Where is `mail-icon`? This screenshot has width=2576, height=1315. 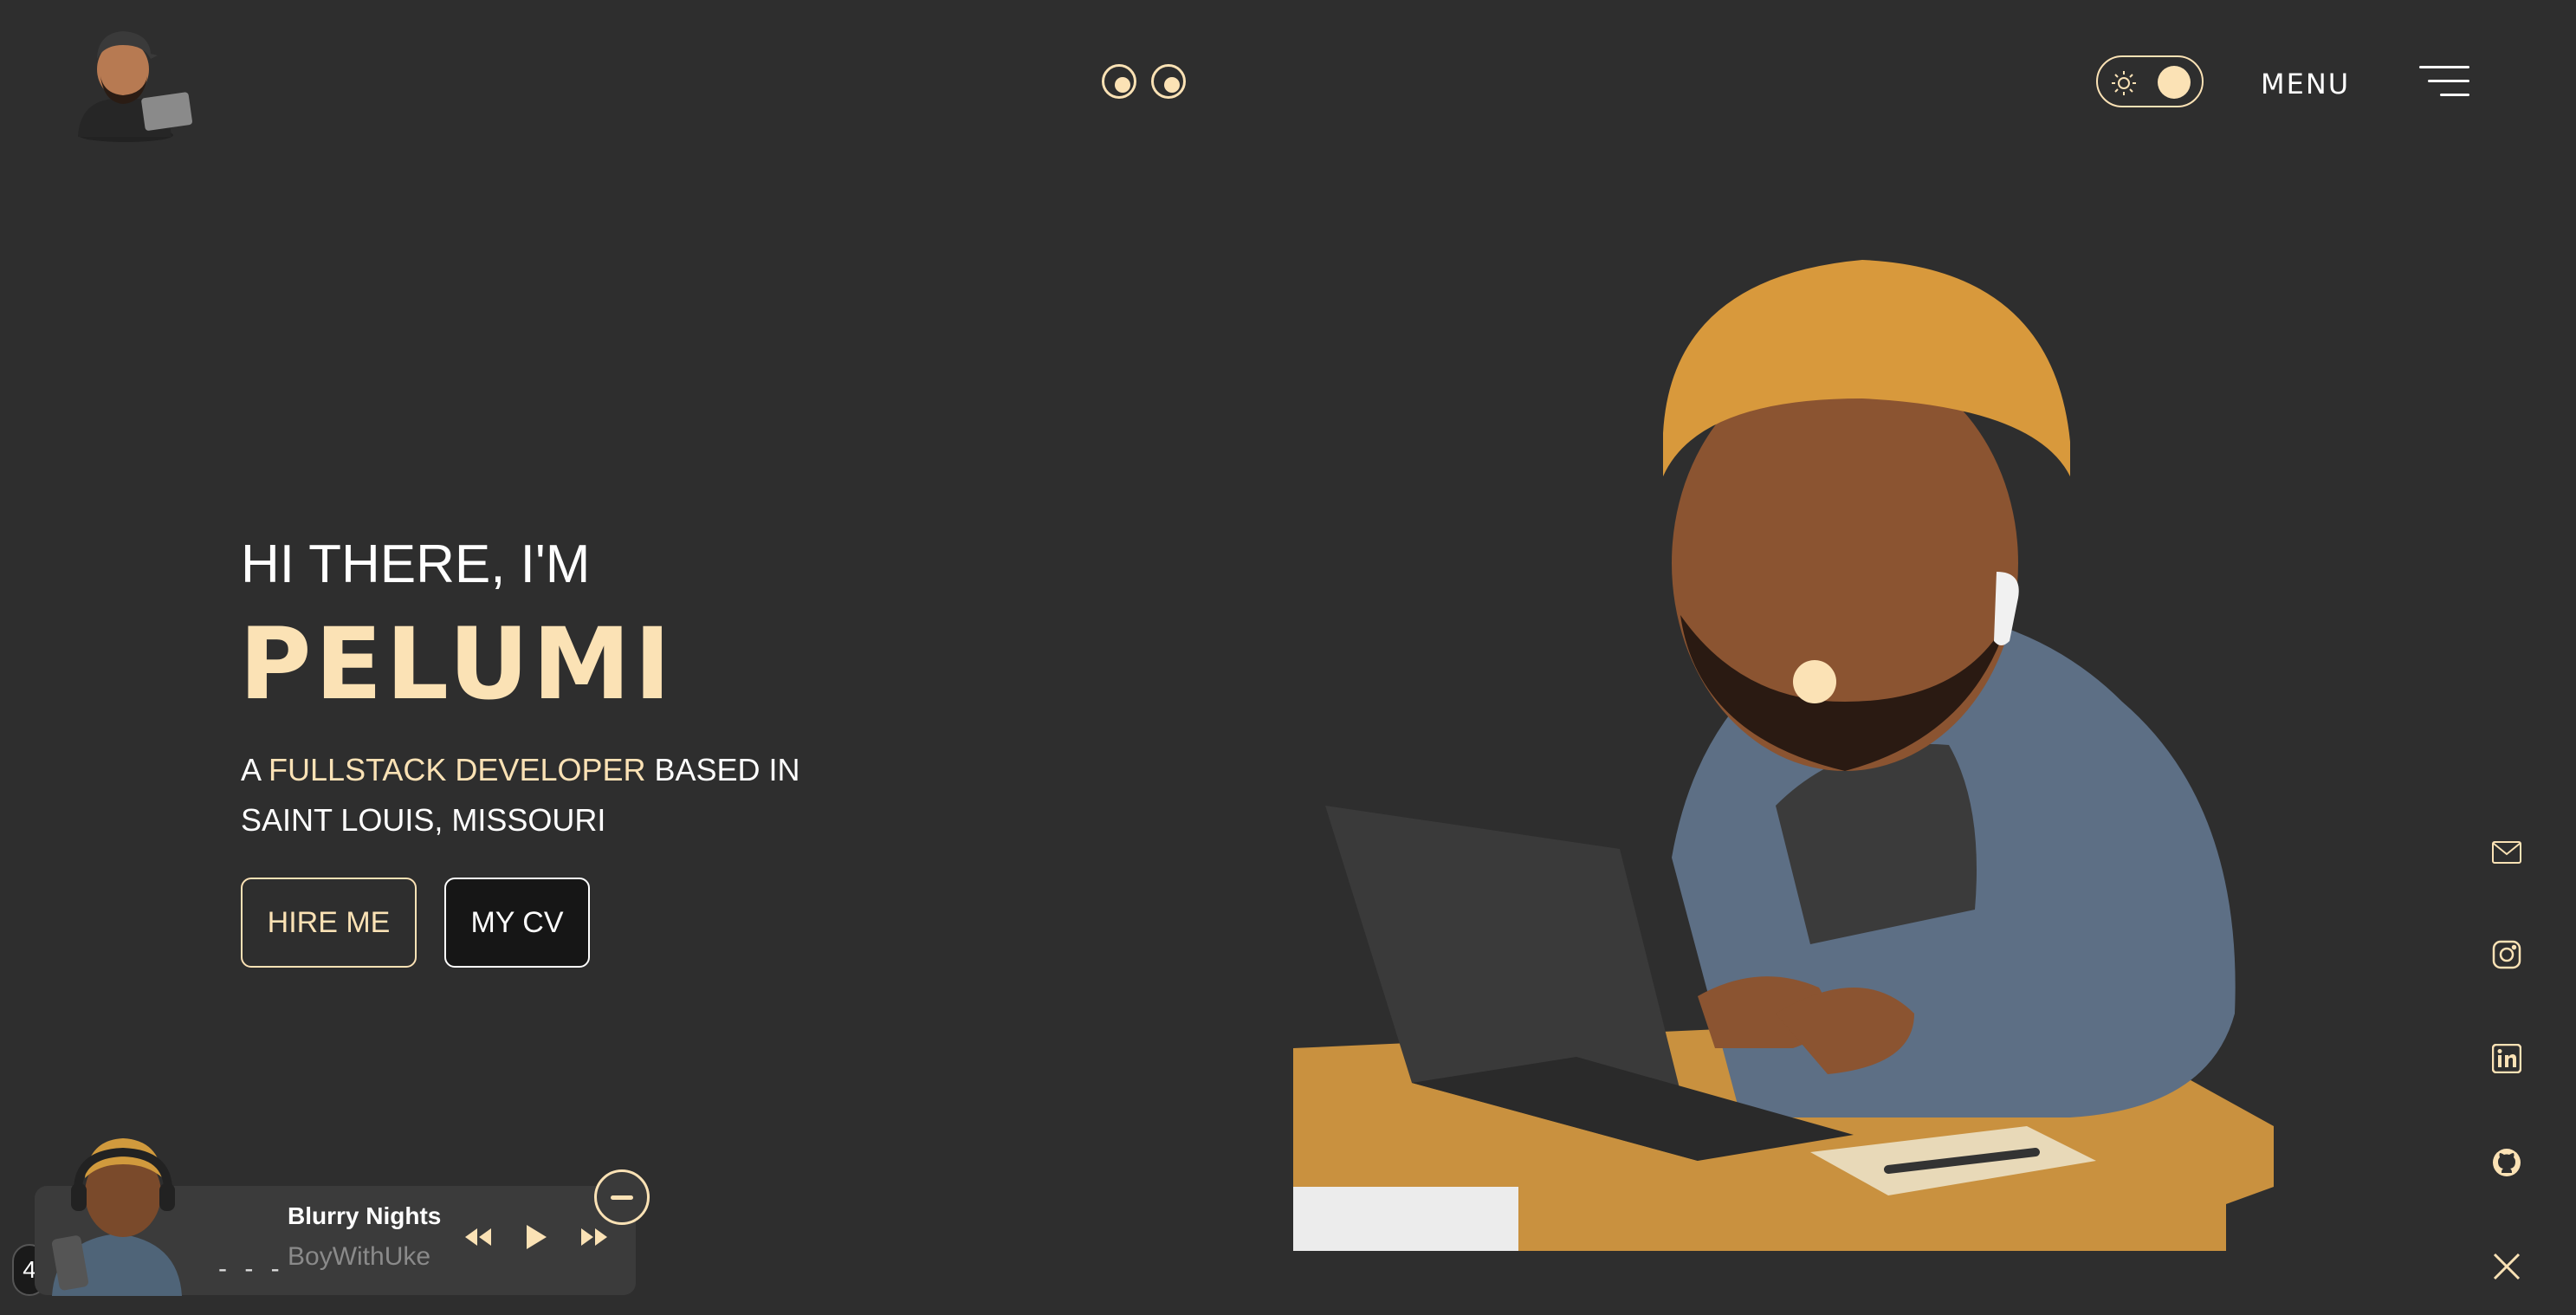
mail-icon is located at coordinates (2506, 853).